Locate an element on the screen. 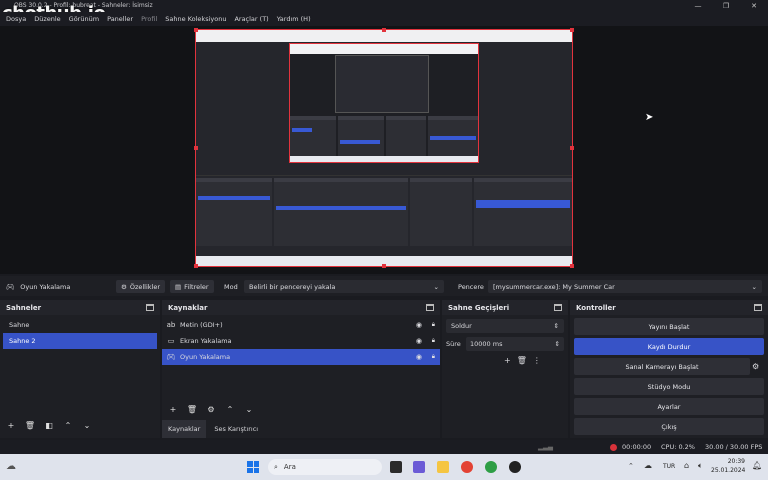  transition-select: Soldur ⇕ is located at coordinates (505, 326).